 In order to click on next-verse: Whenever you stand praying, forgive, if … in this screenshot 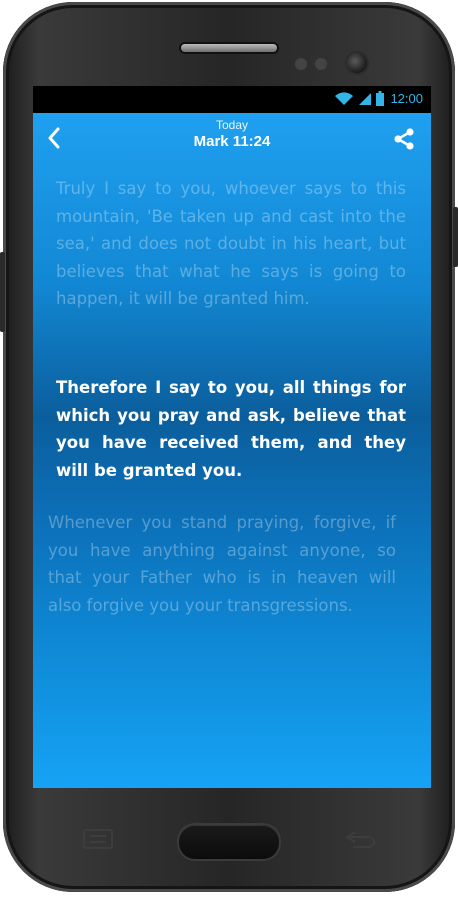, I will do `click(222, 564)`.